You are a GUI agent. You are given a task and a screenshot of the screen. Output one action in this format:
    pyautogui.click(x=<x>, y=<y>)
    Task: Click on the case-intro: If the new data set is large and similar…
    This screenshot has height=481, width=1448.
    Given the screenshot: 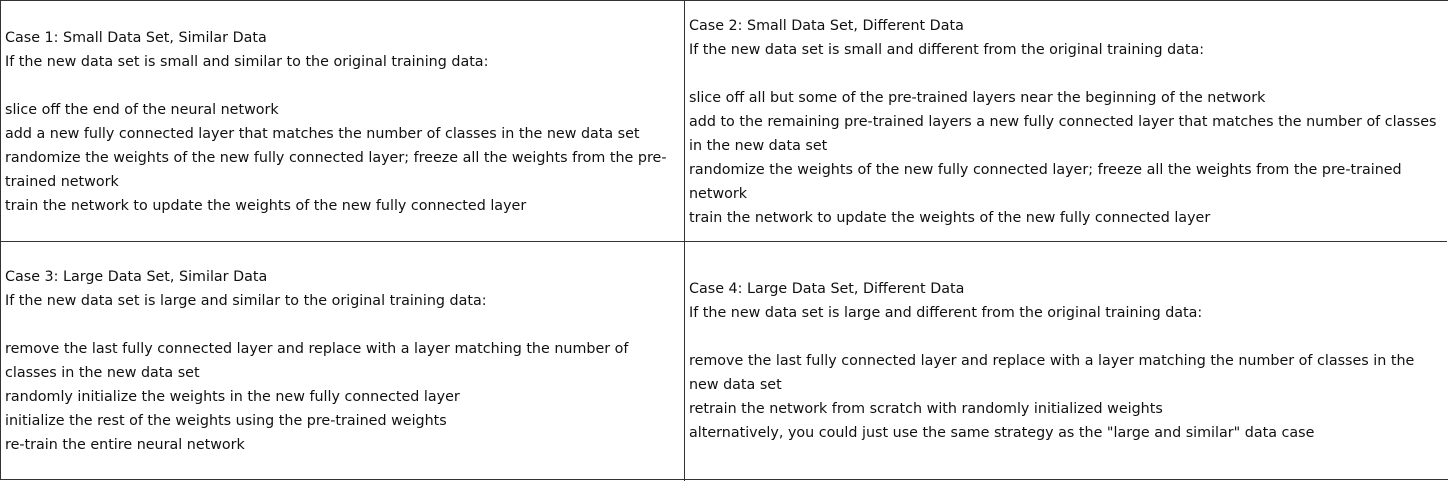 What is the action you would take?
    pyautogui.click(x=246, y=301)
    